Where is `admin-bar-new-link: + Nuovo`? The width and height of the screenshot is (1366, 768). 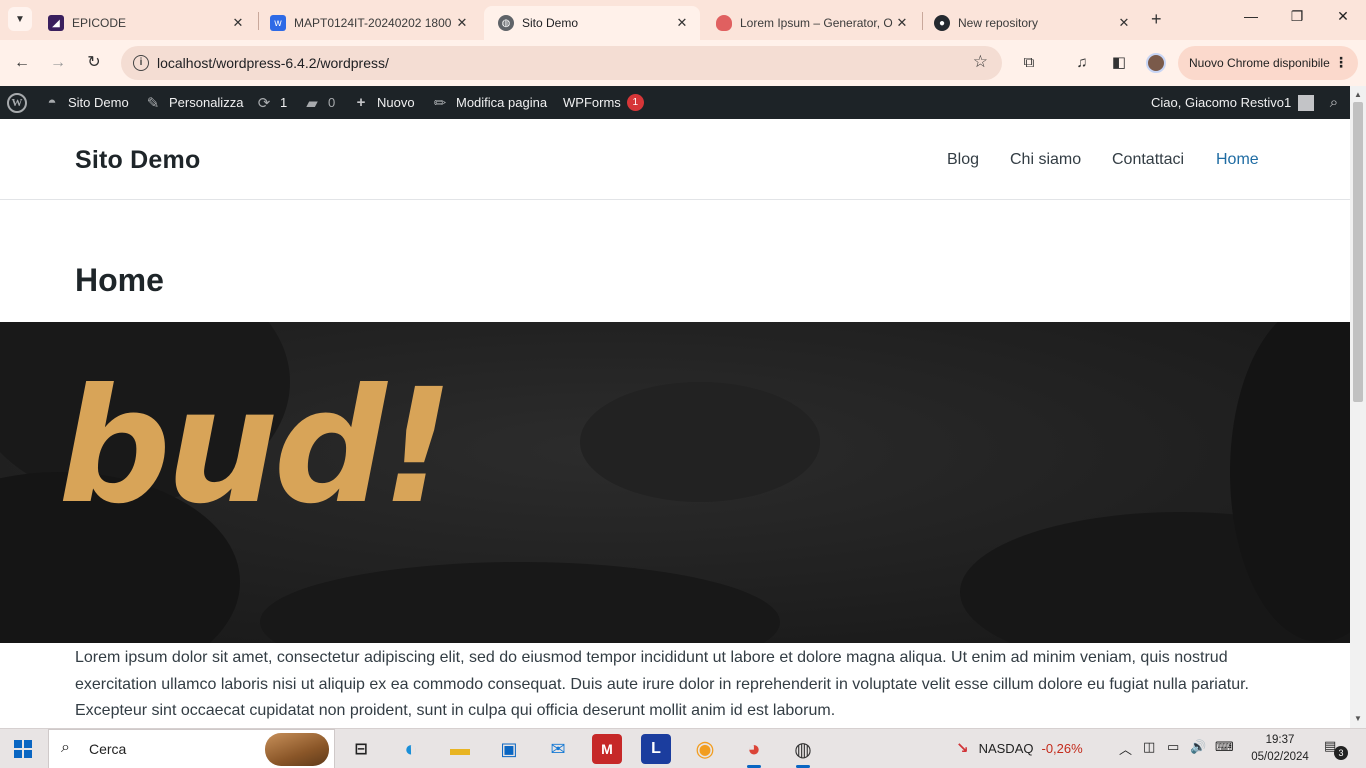 admin-bar-new-link: + Nuovo is located at coordinates (383, 102).